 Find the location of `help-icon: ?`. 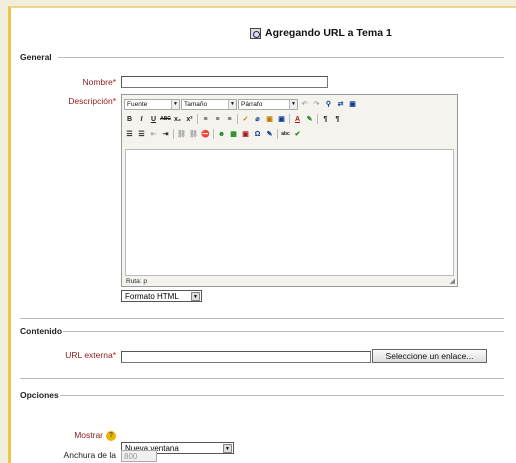

help-icon: ? is located at coordinates (111, 435).